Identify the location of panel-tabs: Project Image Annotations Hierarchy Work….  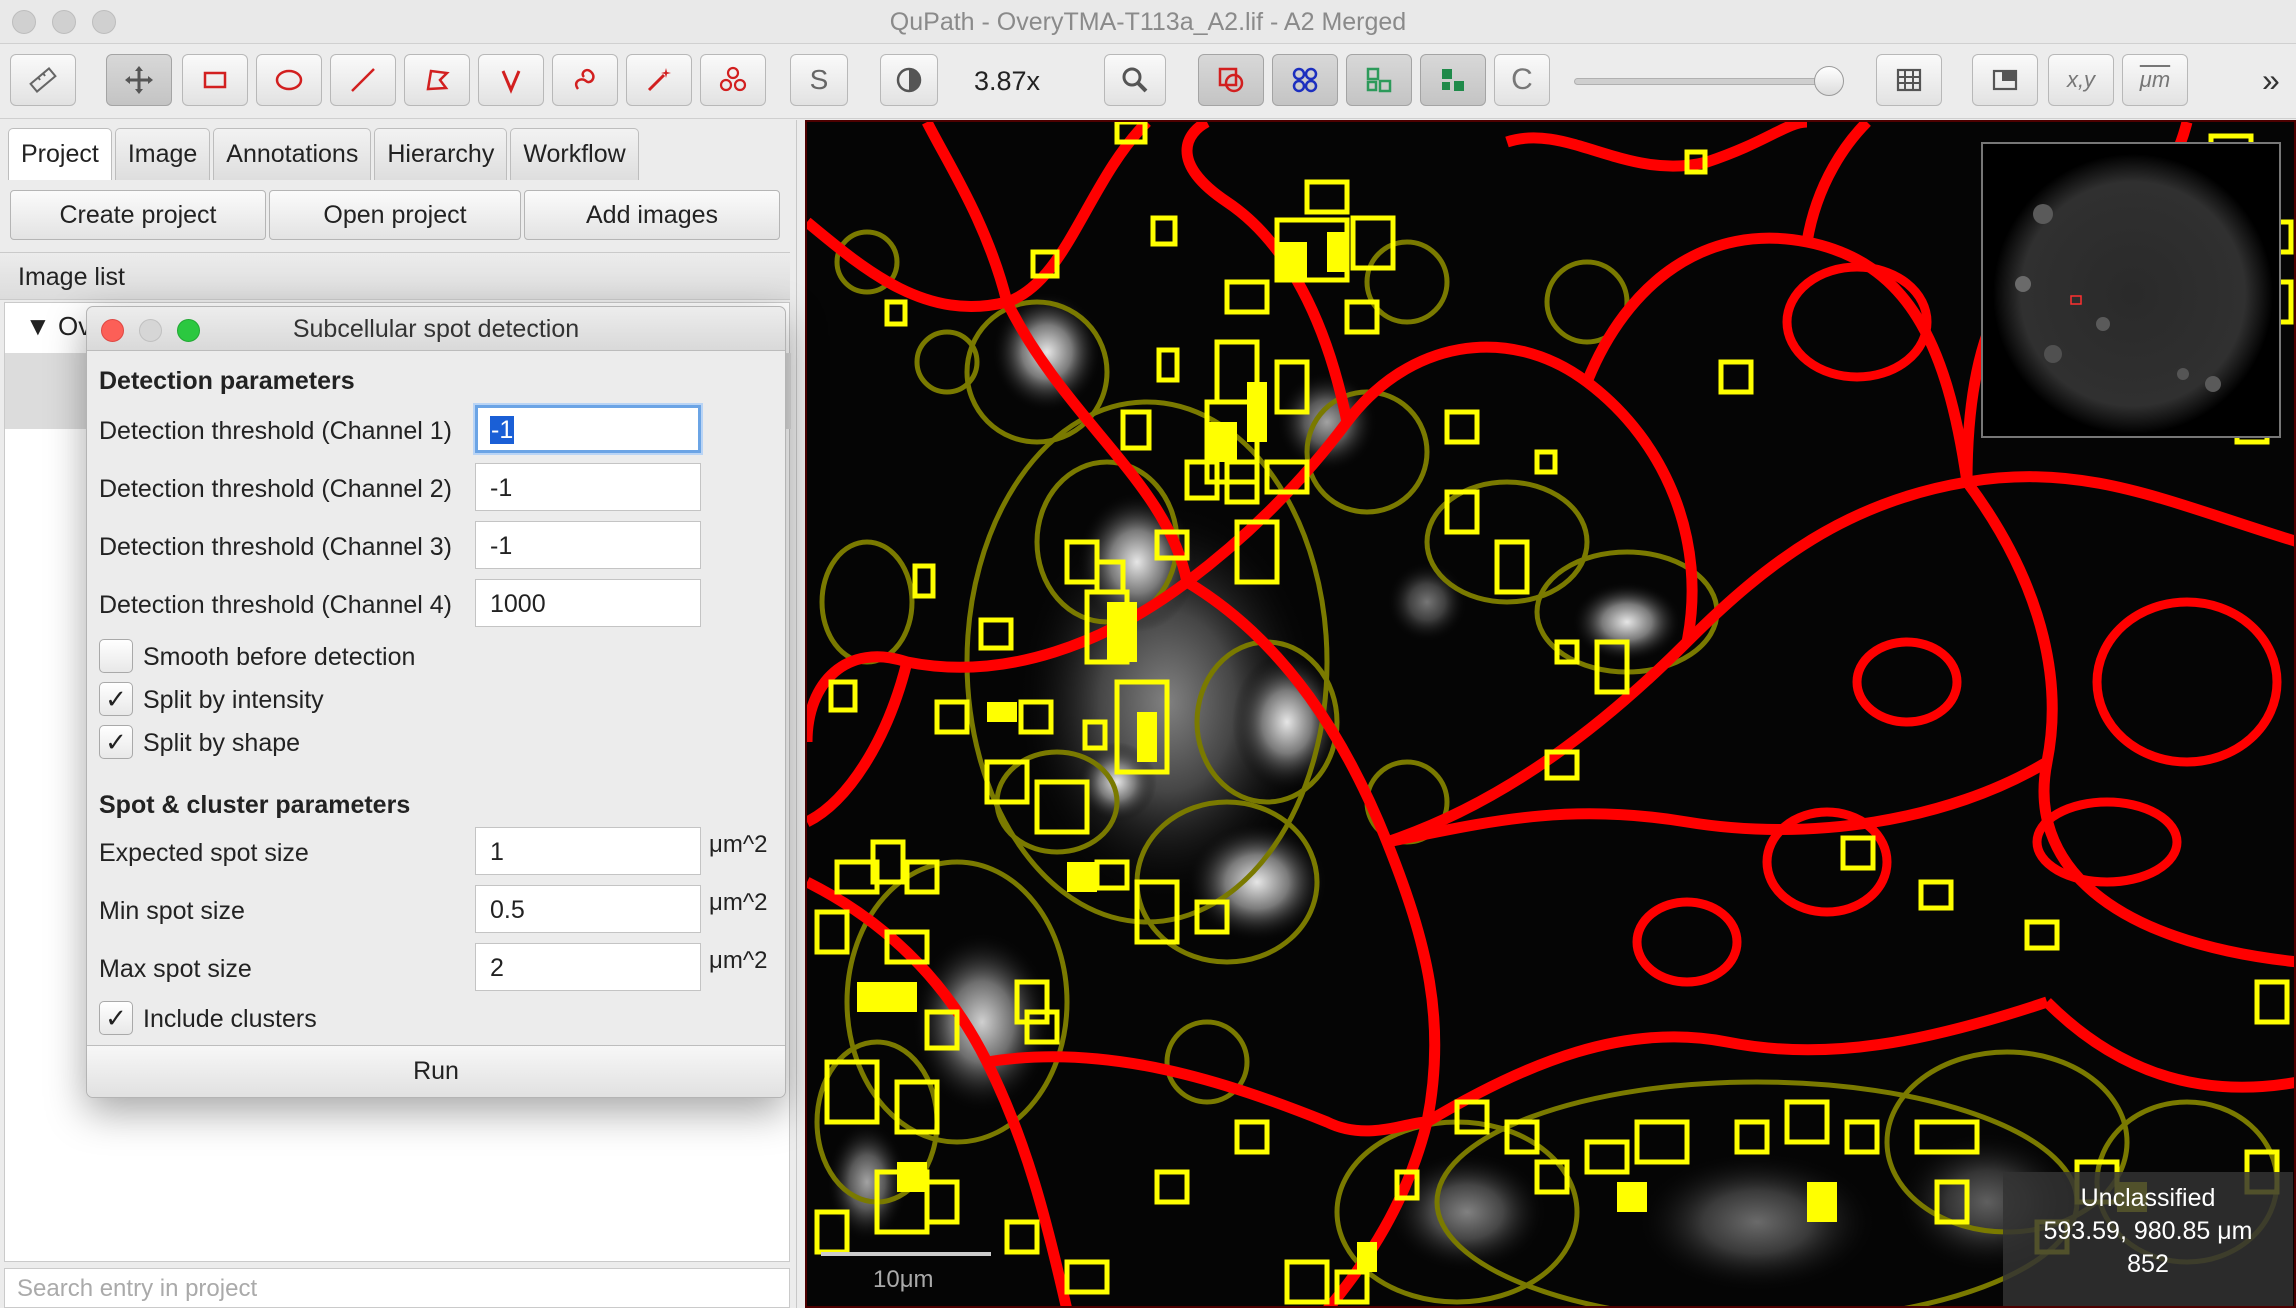
(325, 154).